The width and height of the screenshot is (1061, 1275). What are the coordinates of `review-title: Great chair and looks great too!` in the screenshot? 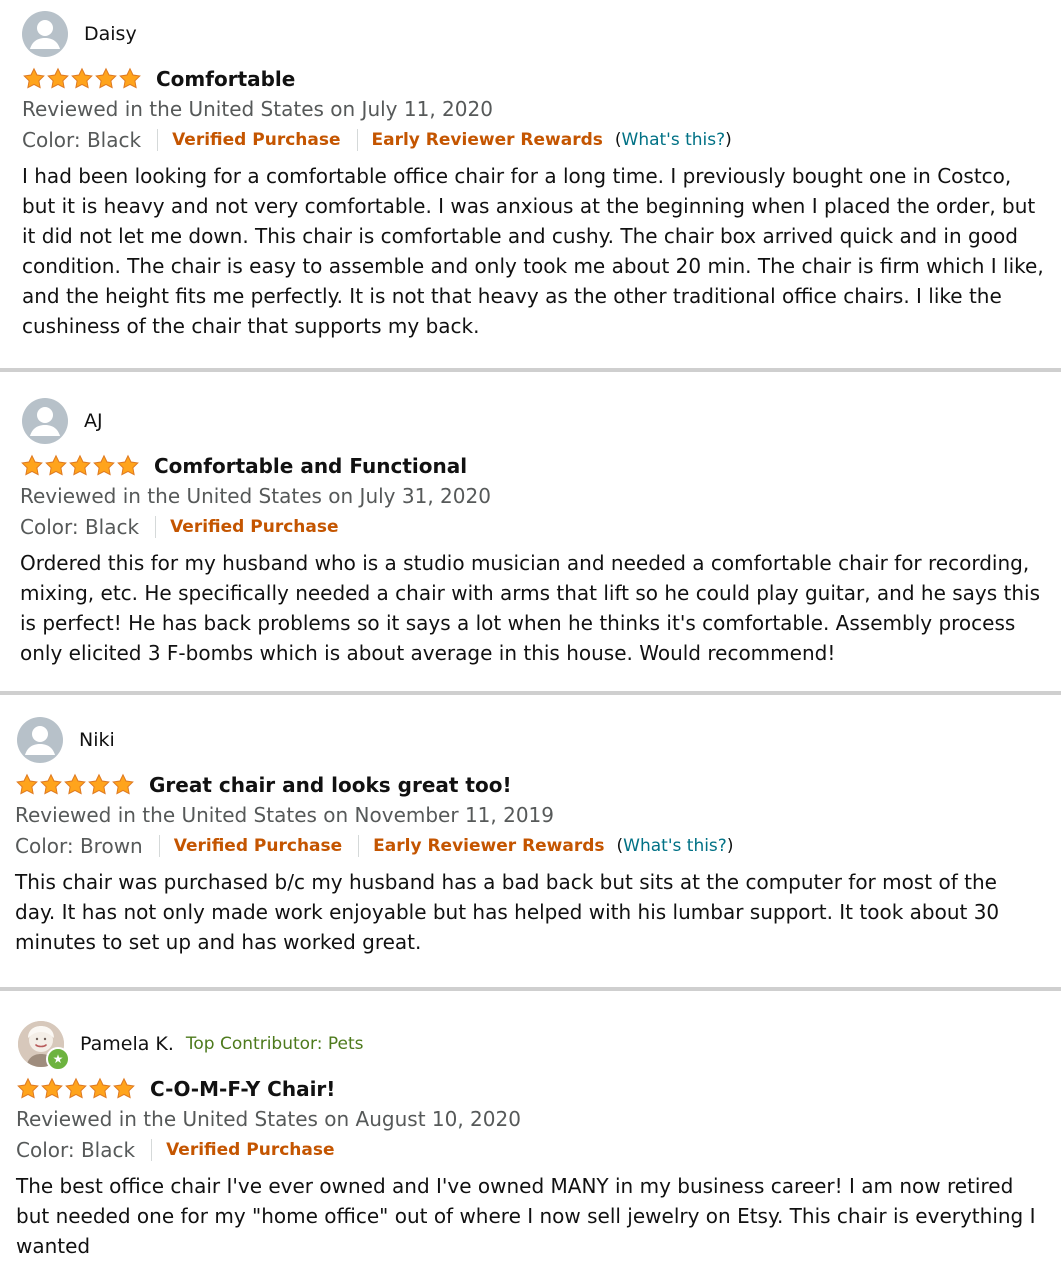 It's located at (330, 785).